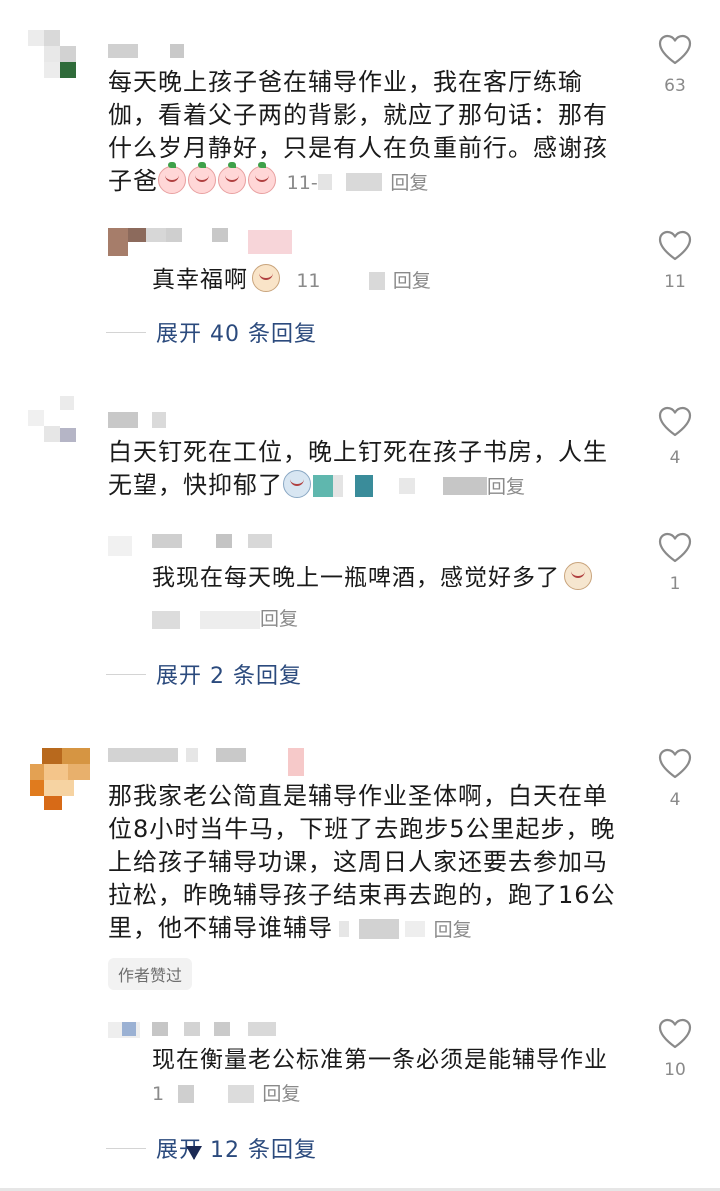 This screenshot has height=1191, width=720. Describe the element at coordinates (158, 1094) in the screenshot. I see `reply-date: 1` at that location.